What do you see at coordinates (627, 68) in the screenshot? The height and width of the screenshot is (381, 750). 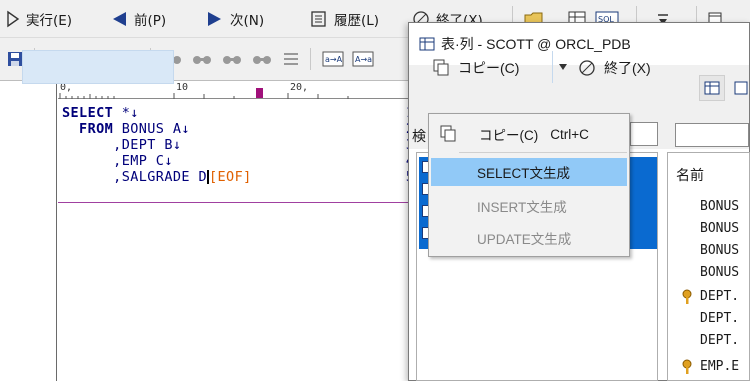 I see `dialog-exit-label: 終了(X)` at bounding box center [627, 68].